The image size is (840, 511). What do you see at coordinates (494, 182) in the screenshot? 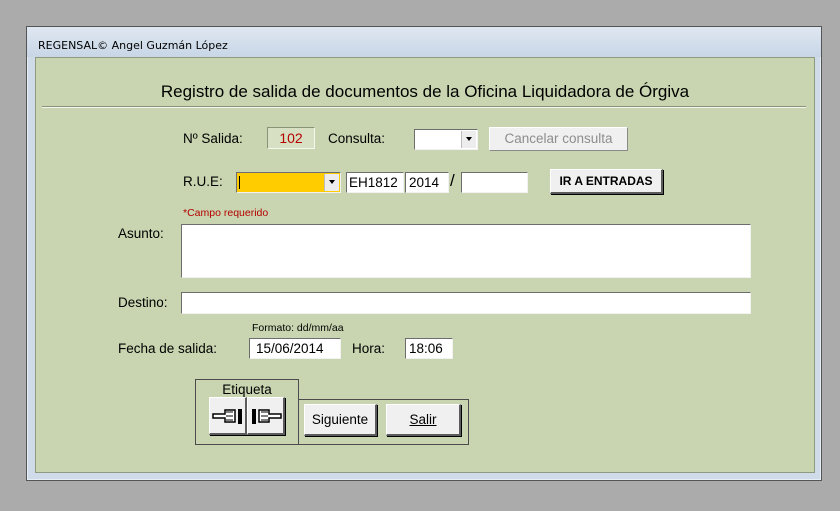
I see `rue-number-field` at bounding box center [494, 182].